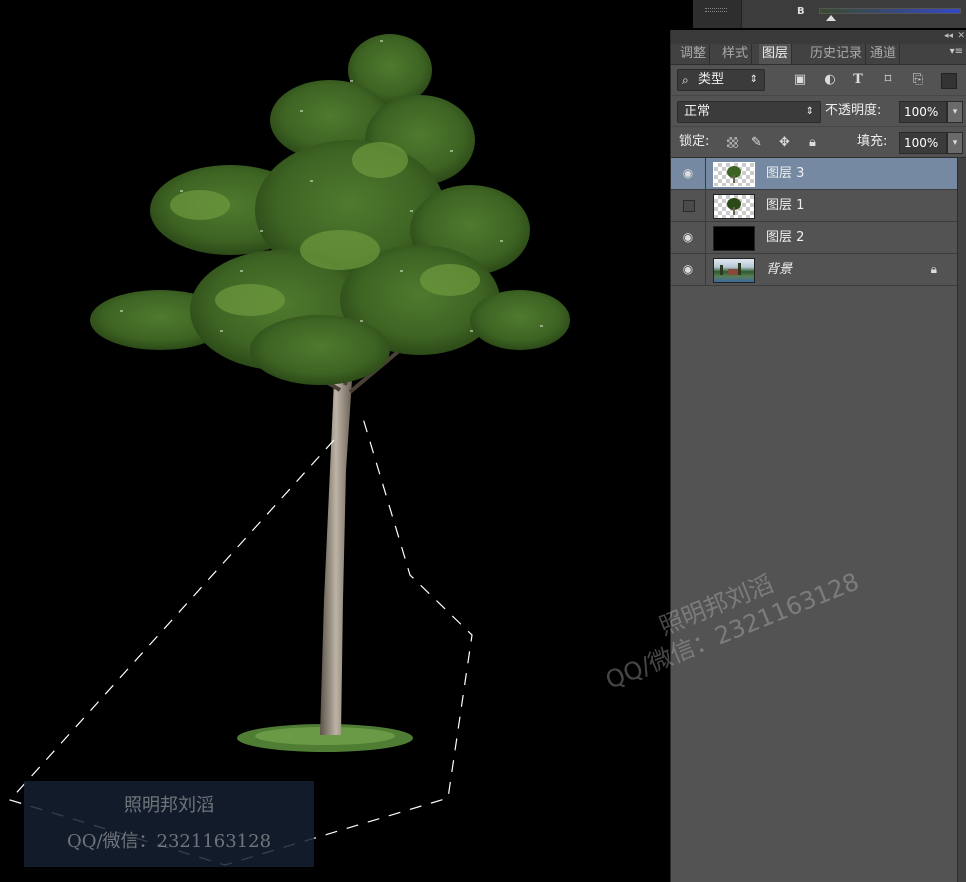  What do you see at coordinates (923, 112) in the screenshot?
I see `opacity-input: 100%` at bounding box center [923, 112].